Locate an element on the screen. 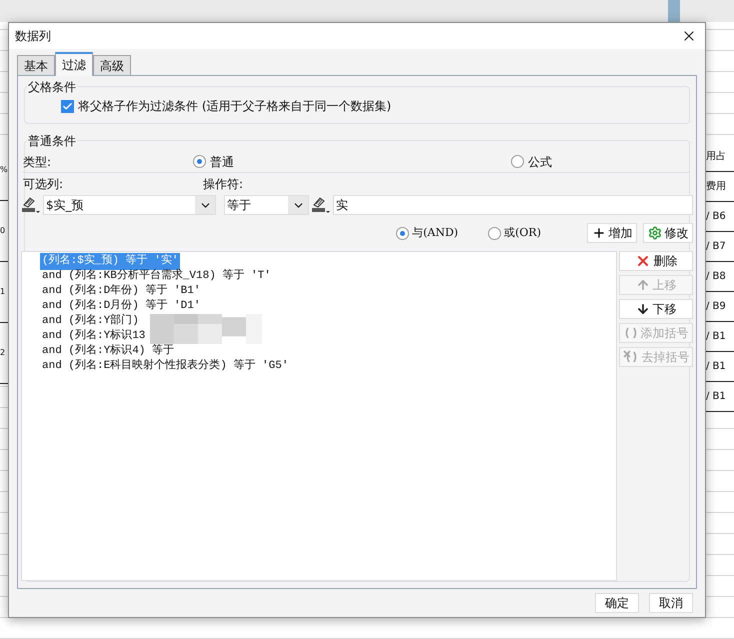 The image size is (734, 639). window-title: 数据列 is located at coordinates (33, 36).